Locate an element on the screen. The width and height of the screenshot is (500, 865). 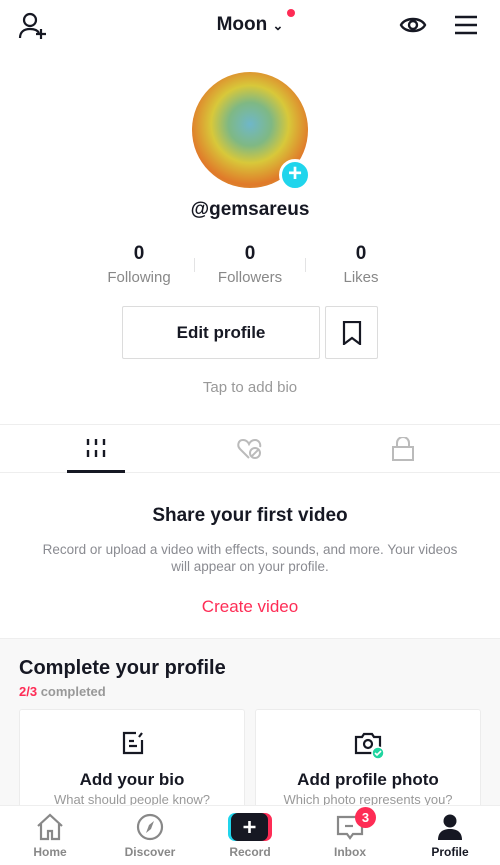
nav-profile: Profile is located at coordinates (450, 835).